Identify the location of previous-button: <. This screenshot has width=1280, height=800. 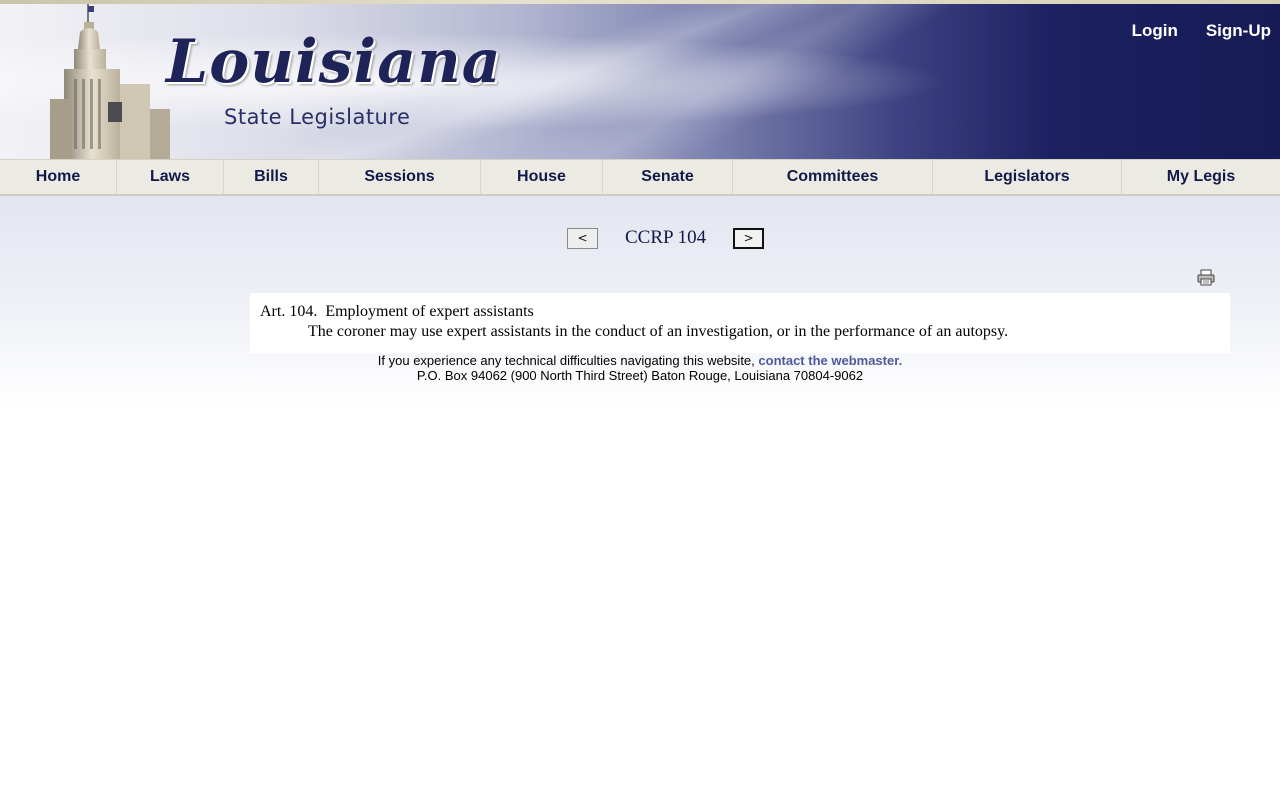
(582, 238).